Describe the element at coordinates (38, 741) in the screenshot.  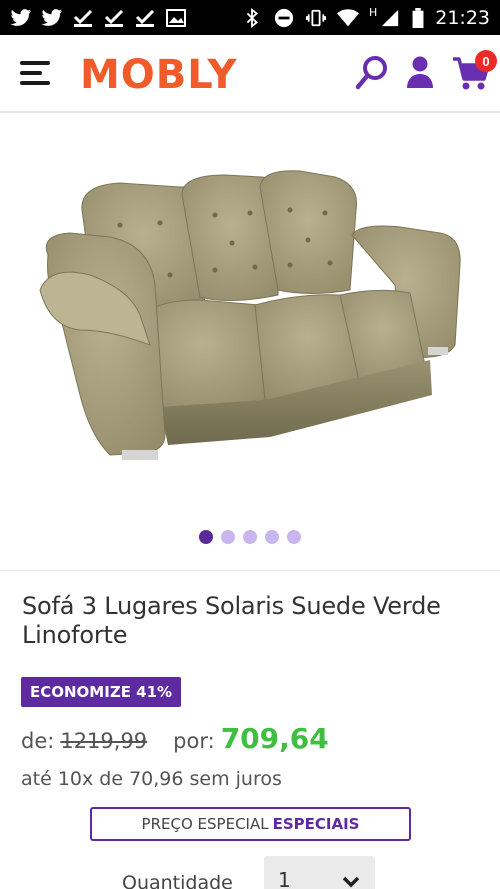
I see `price-from-label: de:` at that location.